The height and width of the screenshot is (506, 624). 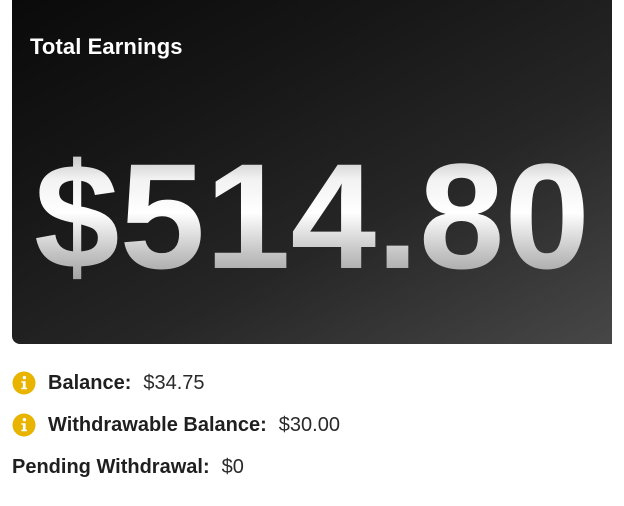 I want to click on withdrawable-balance-row: Withdrawable Balance: $30.00, so click(x=176, y=425).